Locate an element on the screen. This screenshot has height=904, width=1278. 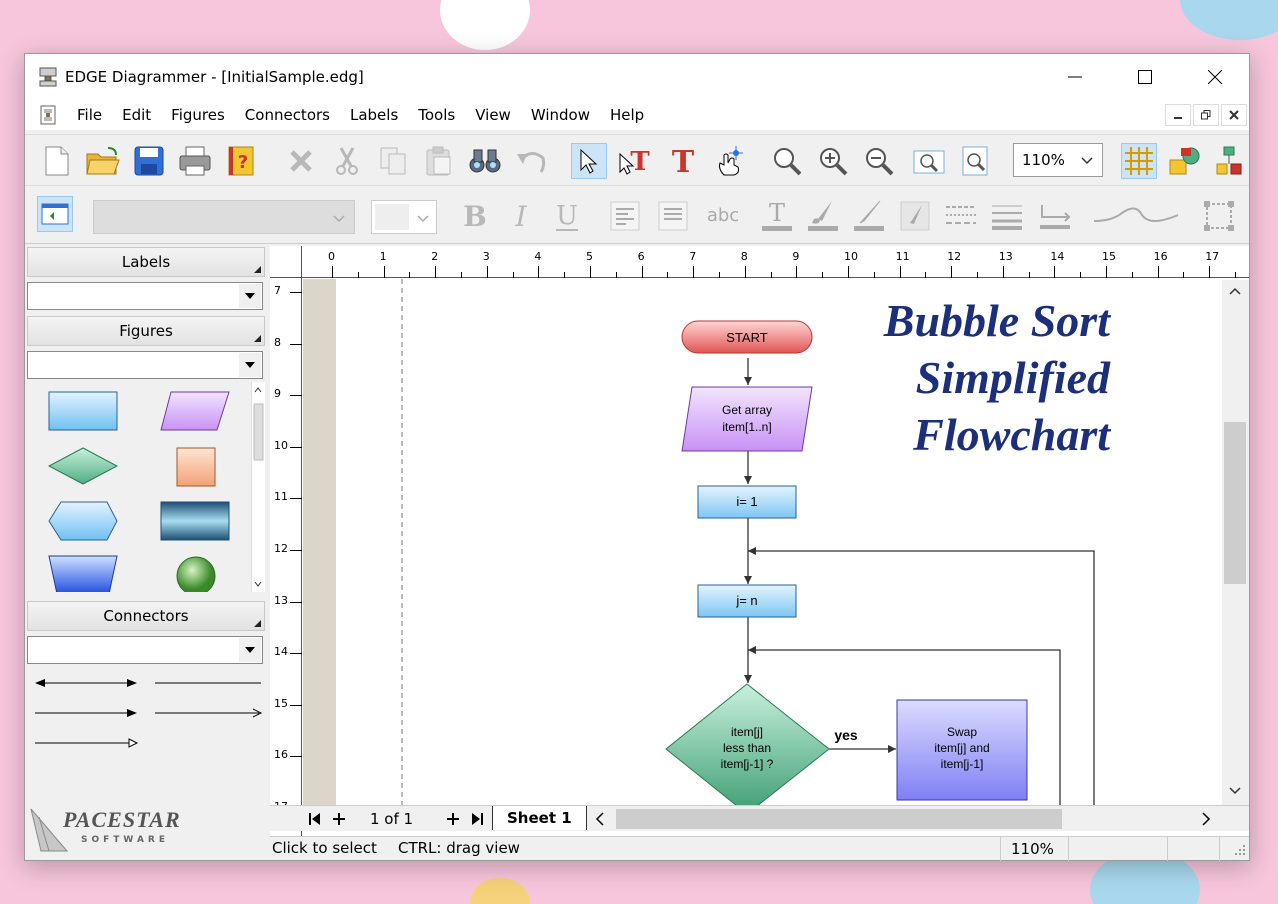
arrow-connector is located at coordinates (86, 713).